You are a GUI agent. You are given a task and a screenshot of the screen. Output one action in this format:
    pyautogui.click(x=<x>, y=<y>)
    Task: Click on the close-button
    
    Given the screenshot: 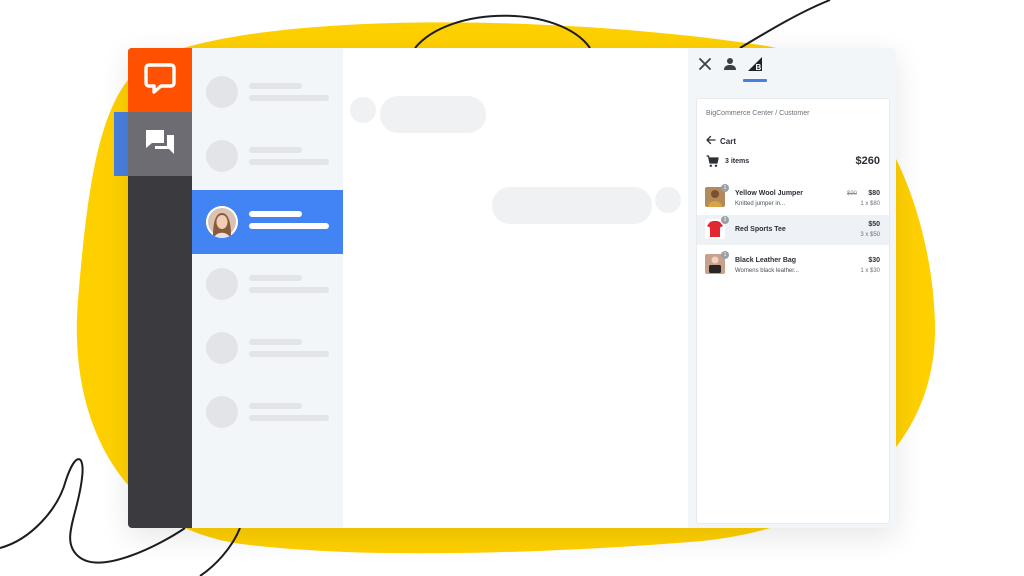 What is the action you would take?
    pyautogui.click(x=705, y=66)
    